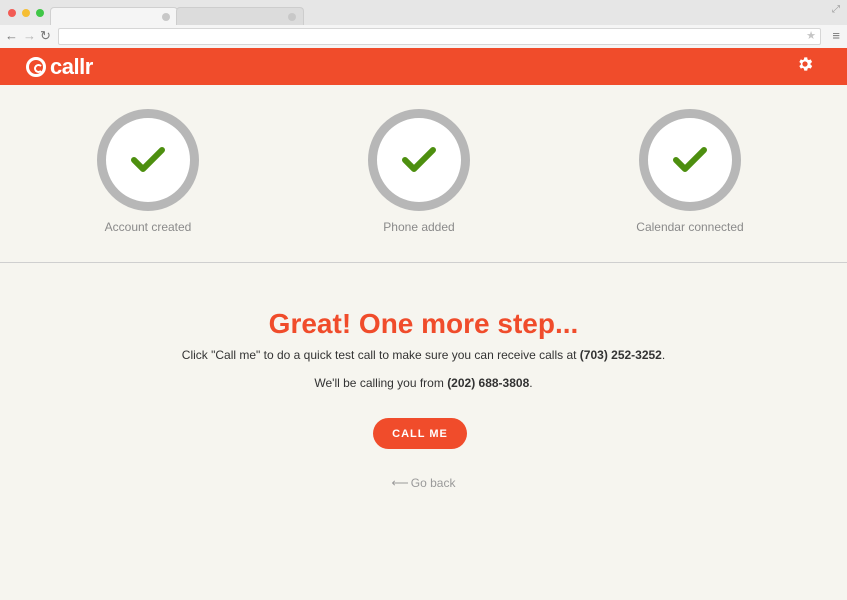 Image resolution: width=847 pixels, height=600 pixels. Describe the element at coordinates (433, 483) in the screenshot. I see `go-back-label: Go back` at that location.